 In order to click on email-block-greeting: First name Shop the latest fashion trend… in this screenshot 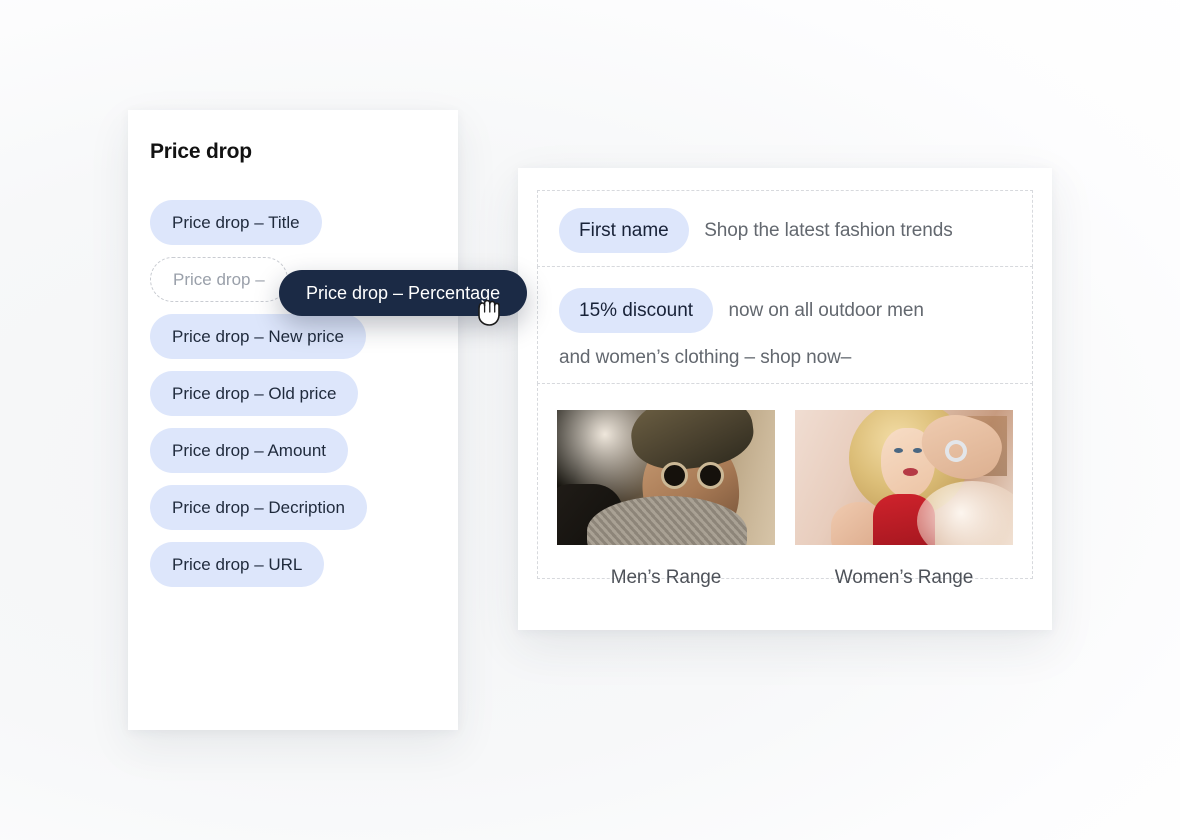, I will do `click(785, 228)`.